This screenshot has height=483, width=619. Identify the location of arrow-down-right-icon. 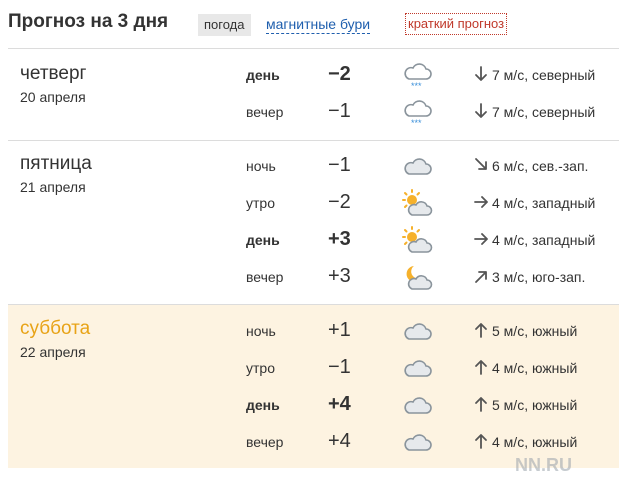
(481, 165).